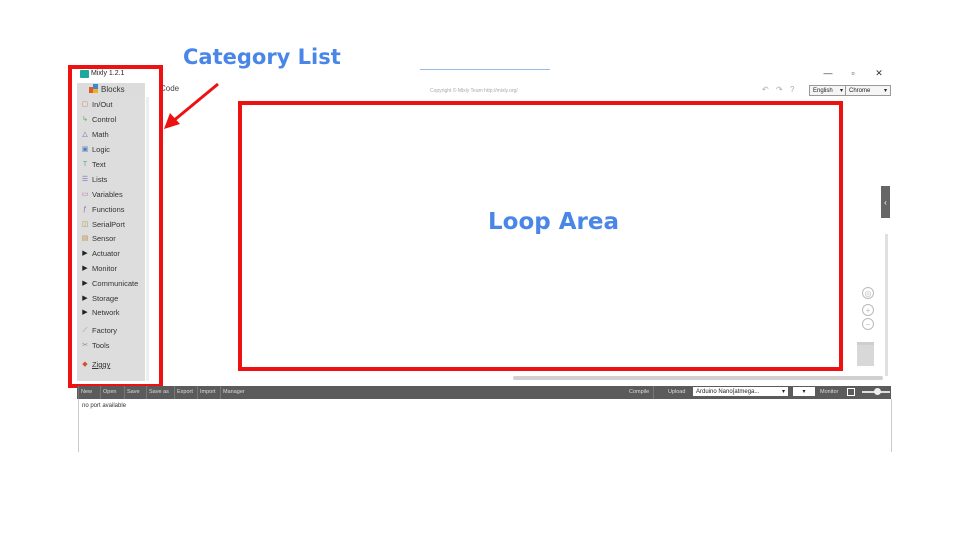 The width and height of the screenshot is (960, 540). What do you see at coordinates (851, 392) in the screenshot?
I see `monitor-checkbox` at bounding box center [851, 392].